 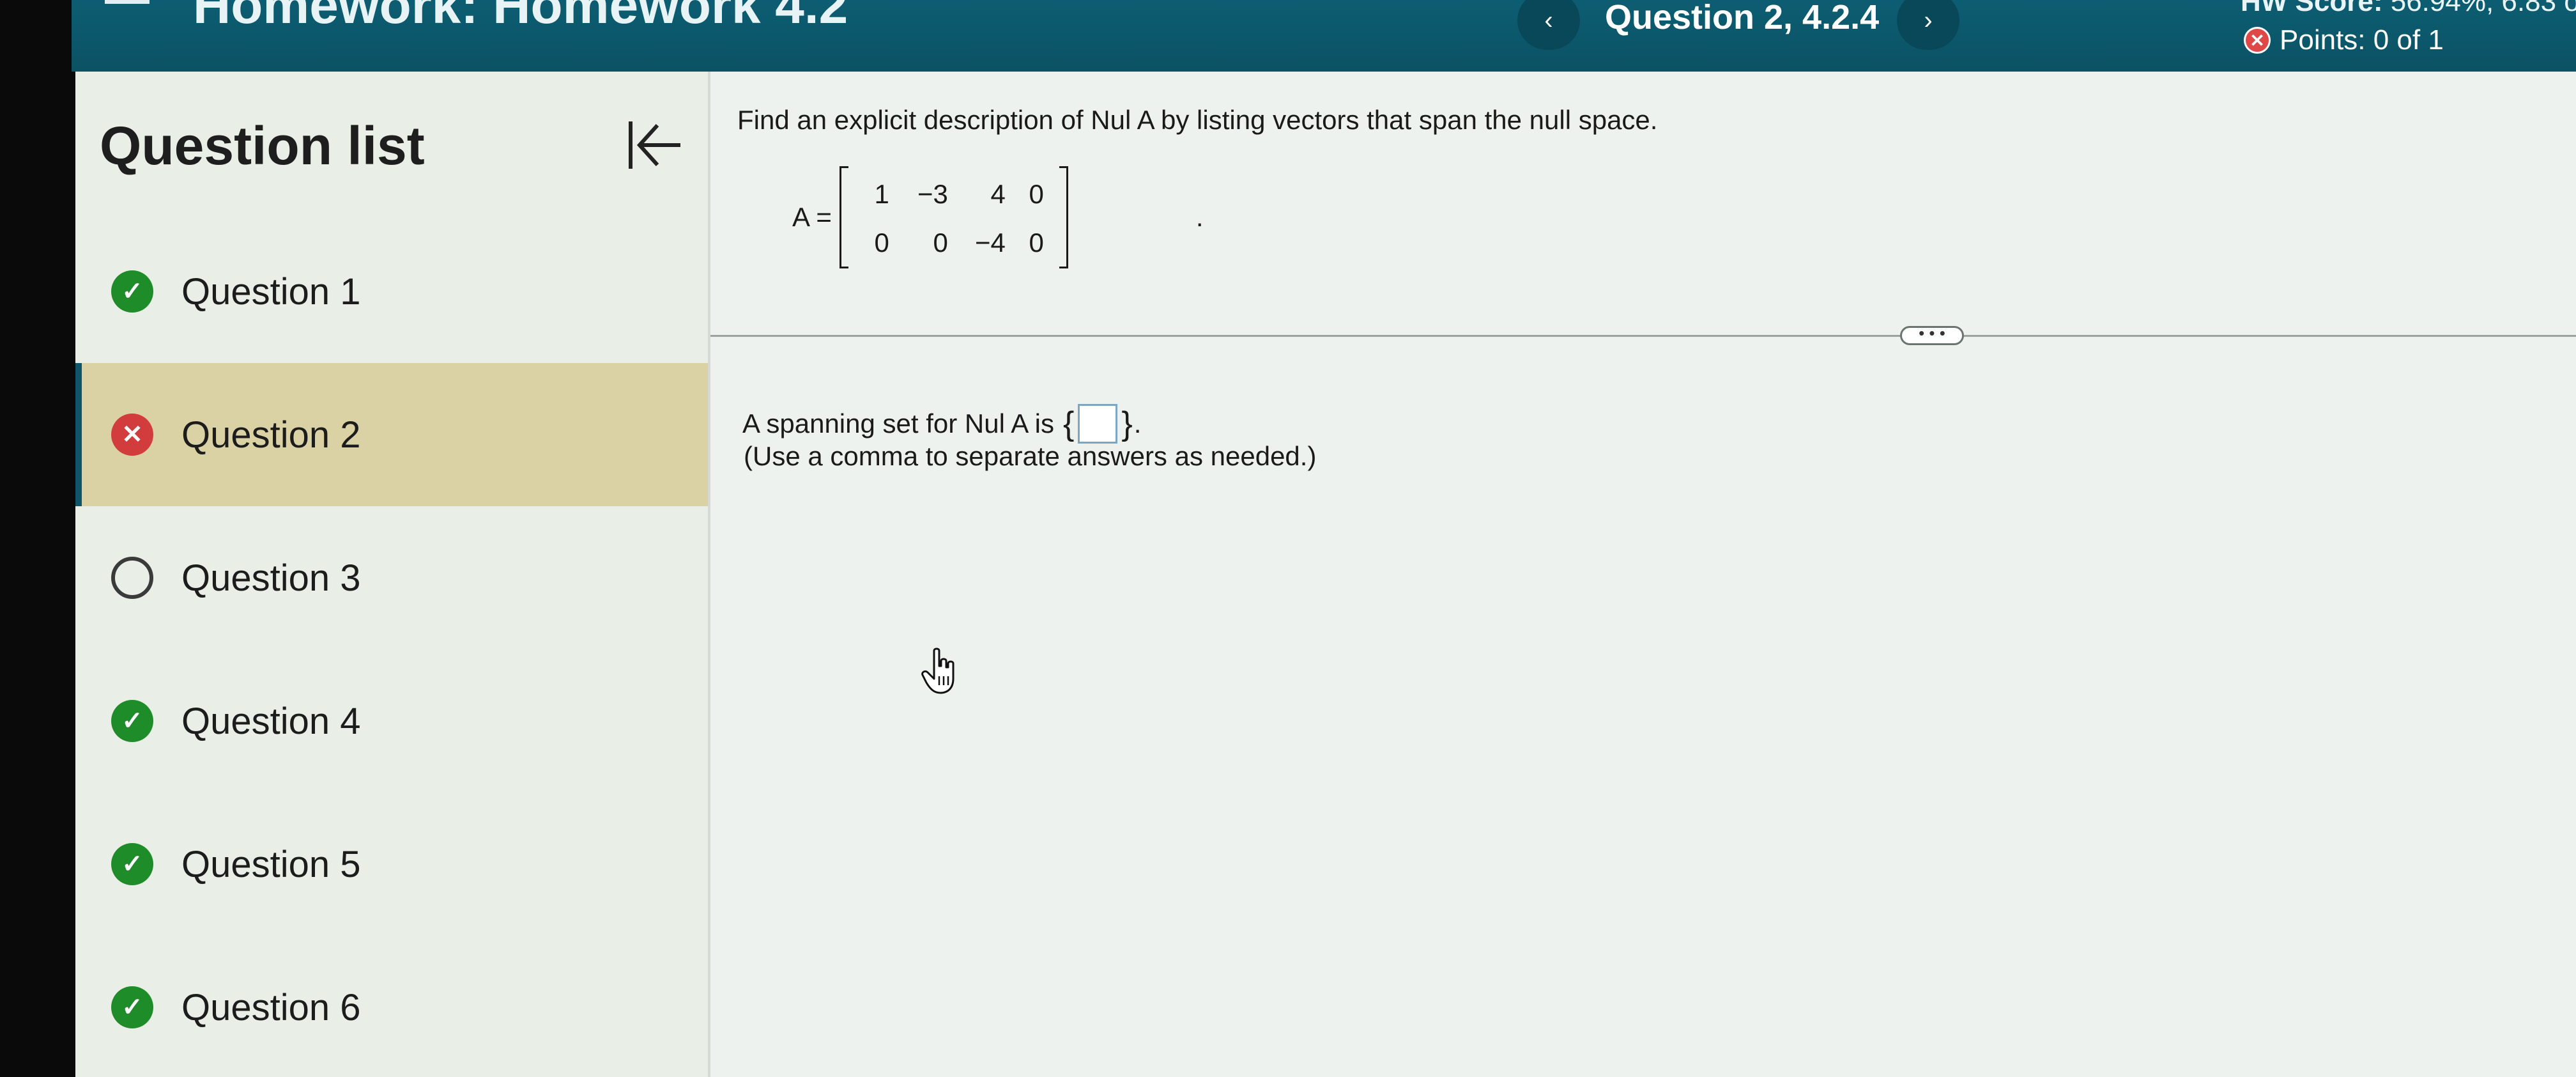 I want to click on matrix-cell: −3, so click(x=932, y=194).